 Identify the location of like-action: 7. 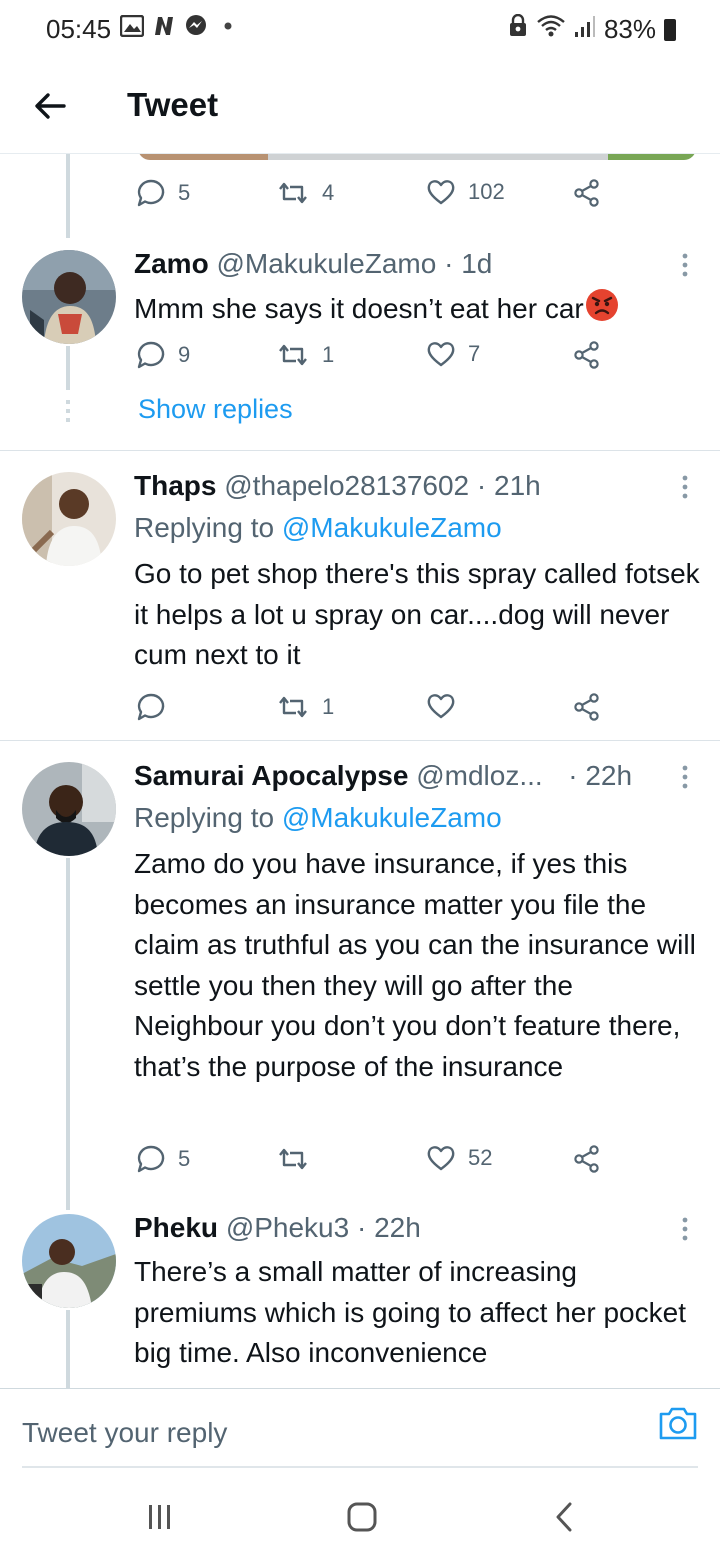
(453, 354).